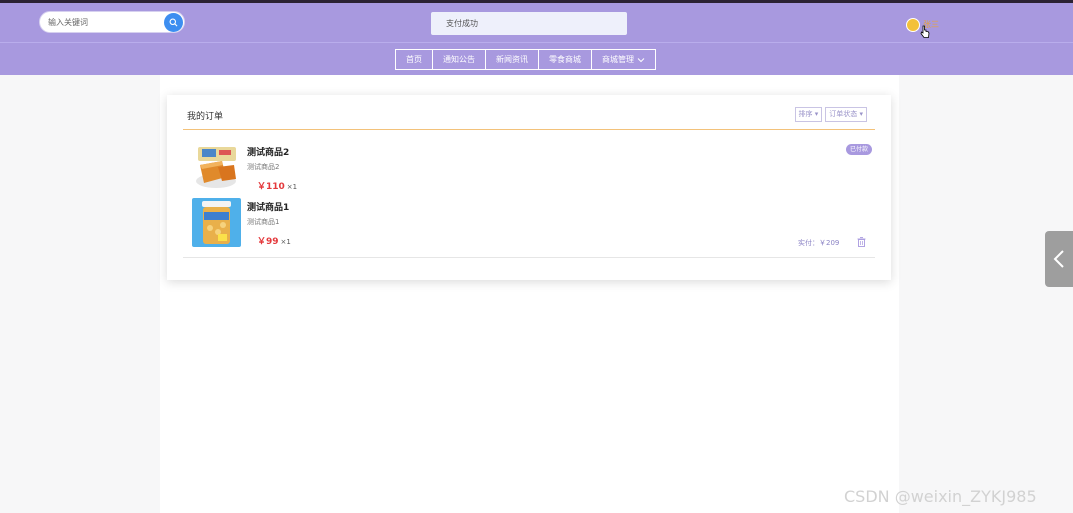 The width and height of the screenshot is (1073, 513). What do you see at coordinates (103, 22) in the screenshot?
I see `search-input` at bounding box center [103, 22].